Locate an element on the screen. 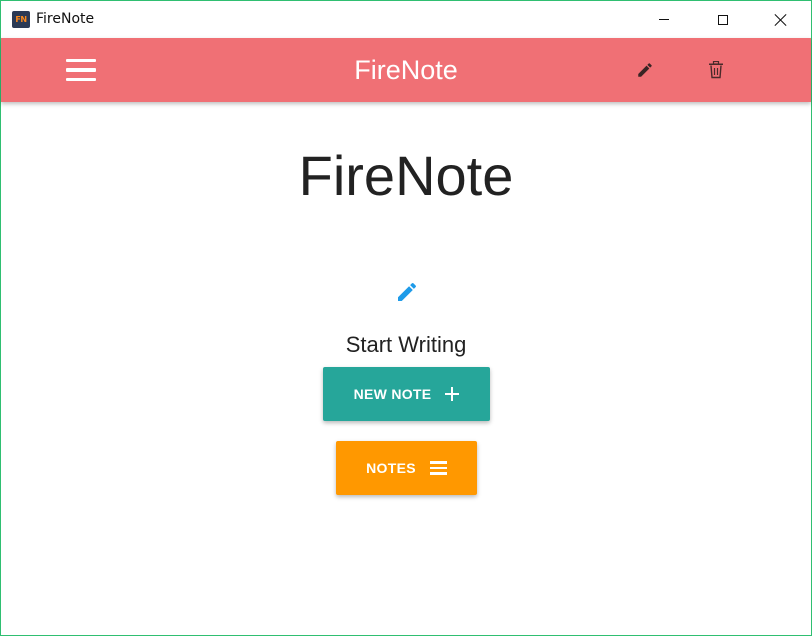  menu-button is located at coordinates (81, 70).